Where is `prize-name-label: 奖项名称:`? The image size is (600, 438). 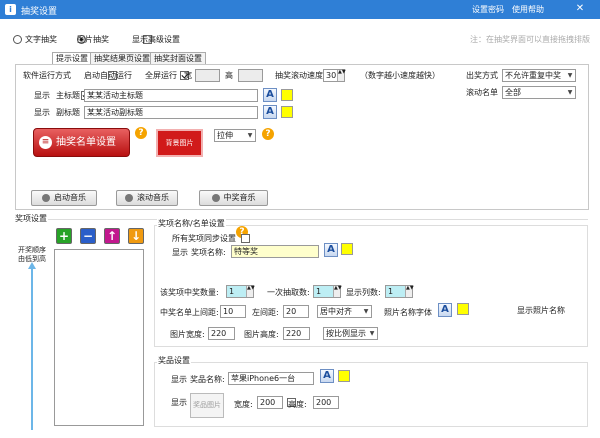 prize-name-label: 奖项名称: is located at coordinates (208, 252).